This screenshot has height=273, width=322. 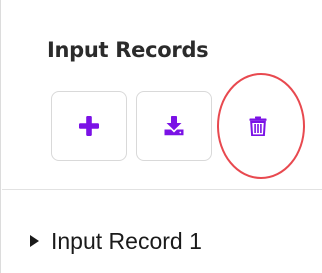 What do you see at coordinates (162, 189) in the screenshot?
I see `divider` at bounding box center [162, 189].